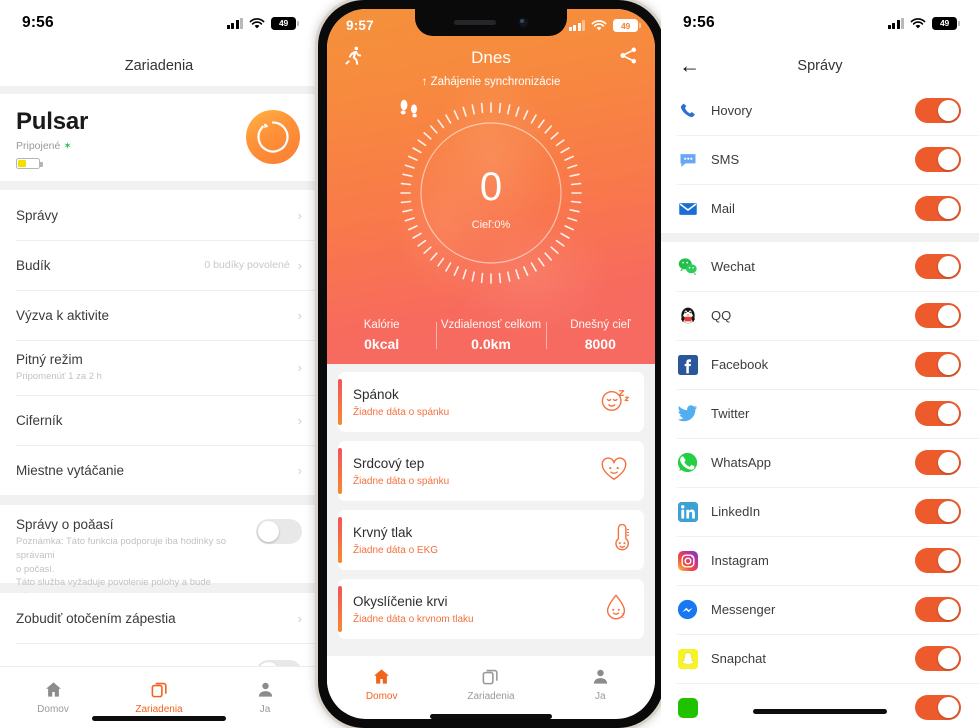 The height and width of the screenshot is (728, 979). What do you see at coordinates (687, 658) in the screenshot?
I see `snapchat-icon` at bounding box center [687, 658].